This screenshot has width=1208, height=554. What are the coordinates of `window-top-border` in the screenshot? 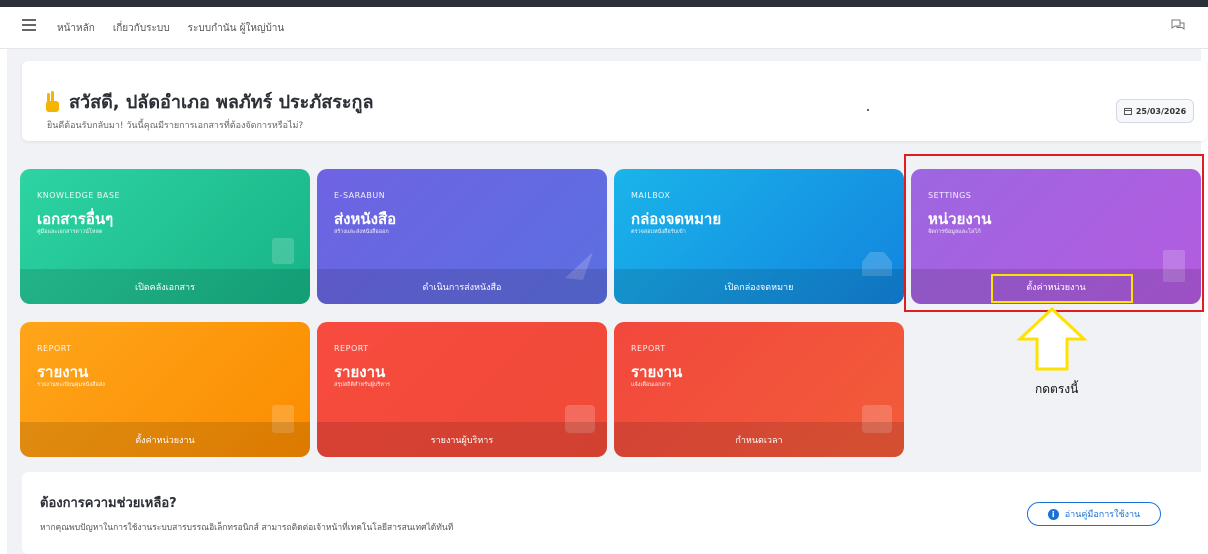 It's located at (604, 3).